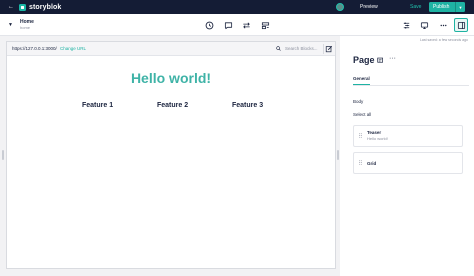 This screenshot has width=474, height=276. Describe the element at coordinates (372, 163) in the screenshot. I see `block-name: Grid` at that location.